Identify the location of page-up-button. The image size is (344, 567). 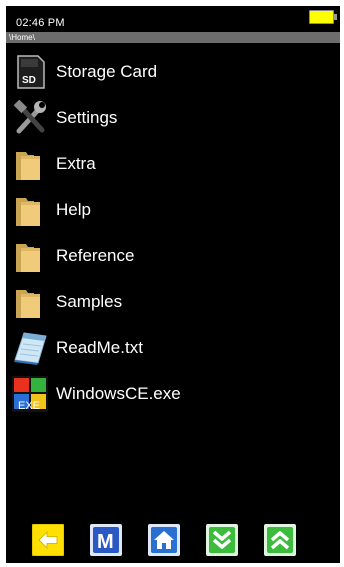
(280, 540).